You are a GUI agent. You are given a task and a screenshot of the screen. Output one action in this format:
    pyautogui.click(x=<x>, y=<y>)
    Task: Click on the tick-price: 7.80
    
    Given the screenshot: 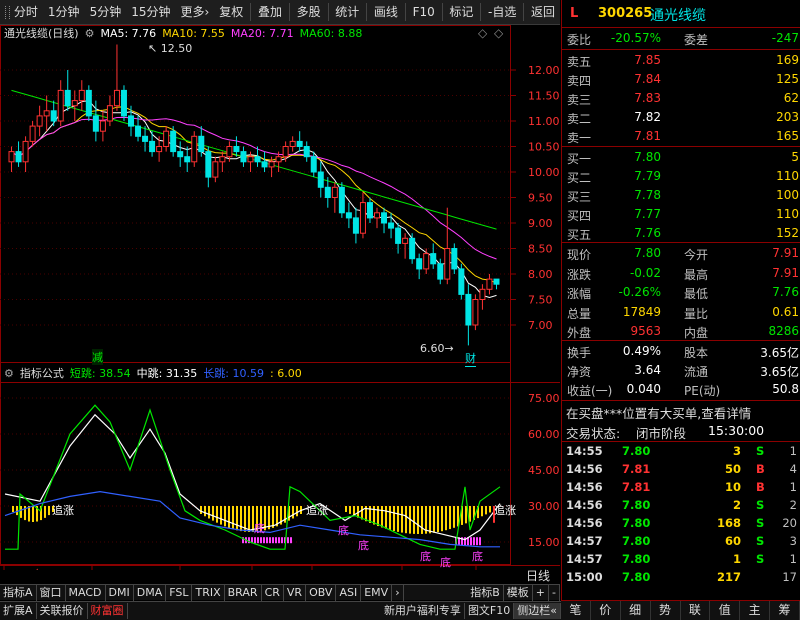 What is the action you would take?
    pyautogui.click(x=636, y=559)
    